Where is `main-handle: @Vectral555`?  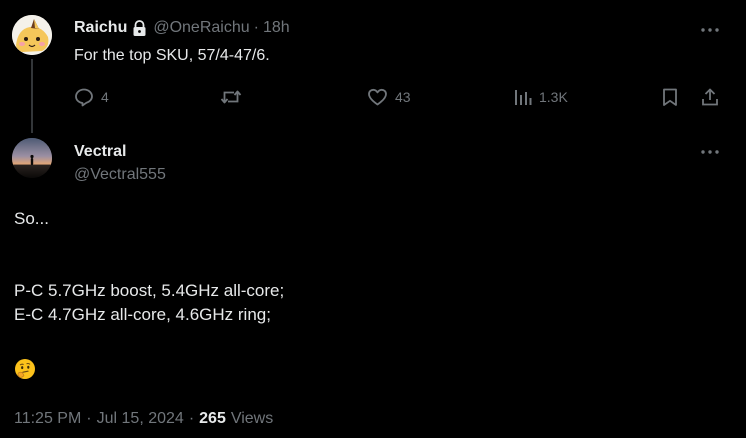 main-handle: @Vectral555 is located at coordinates (120, 175).